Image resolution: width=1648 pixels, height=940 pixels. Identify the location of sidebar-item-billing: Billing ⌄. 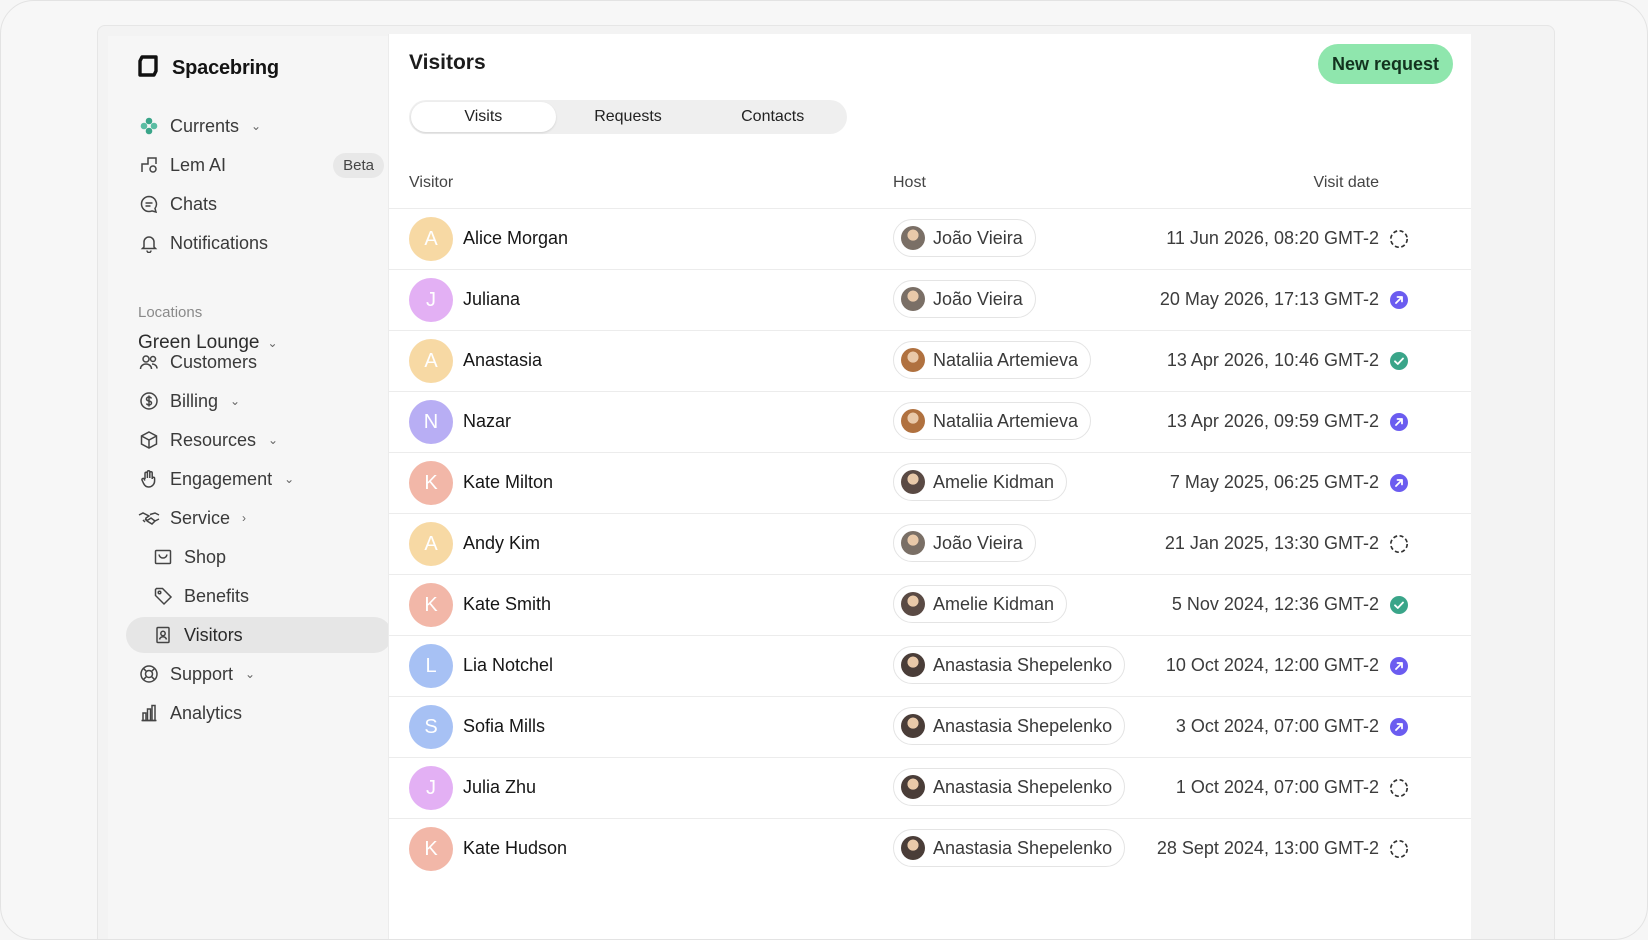
(259, 401).